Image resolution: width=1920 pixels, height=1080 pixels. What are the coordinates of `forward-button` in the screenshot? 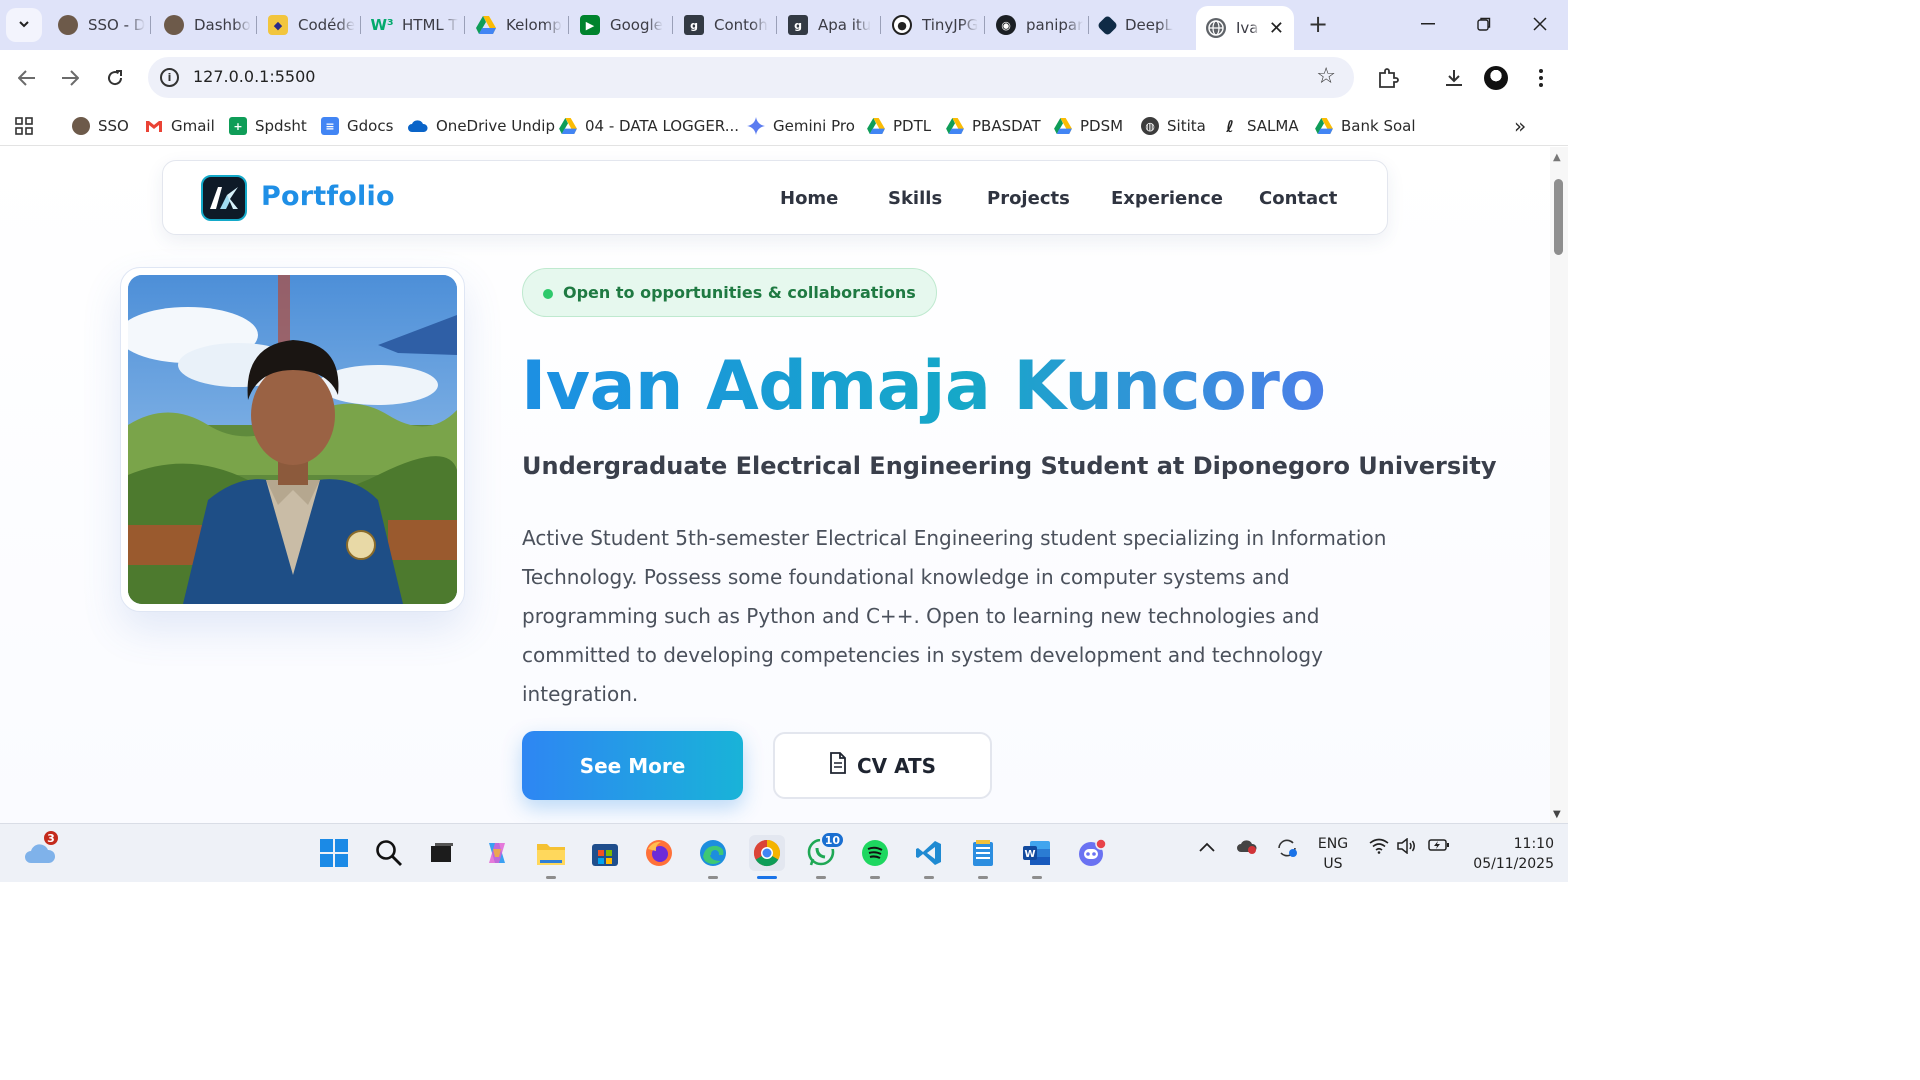 It's located at (70, 78).